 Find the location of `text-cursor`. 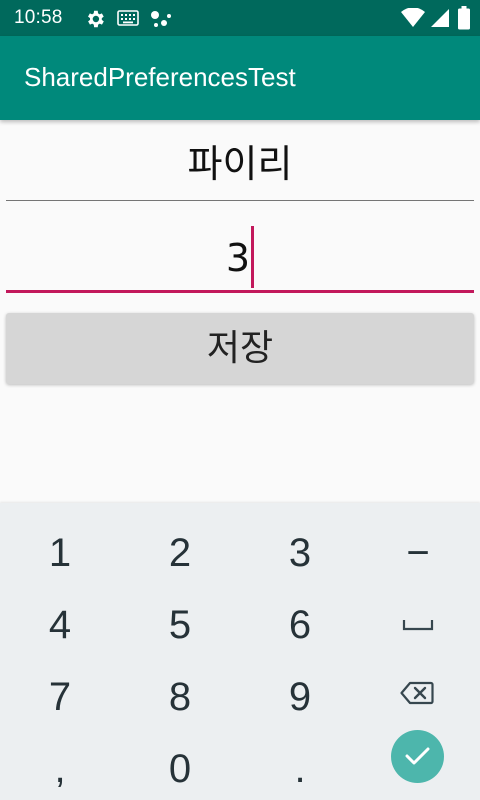

text-cursor is located at coordinates (253, 257).